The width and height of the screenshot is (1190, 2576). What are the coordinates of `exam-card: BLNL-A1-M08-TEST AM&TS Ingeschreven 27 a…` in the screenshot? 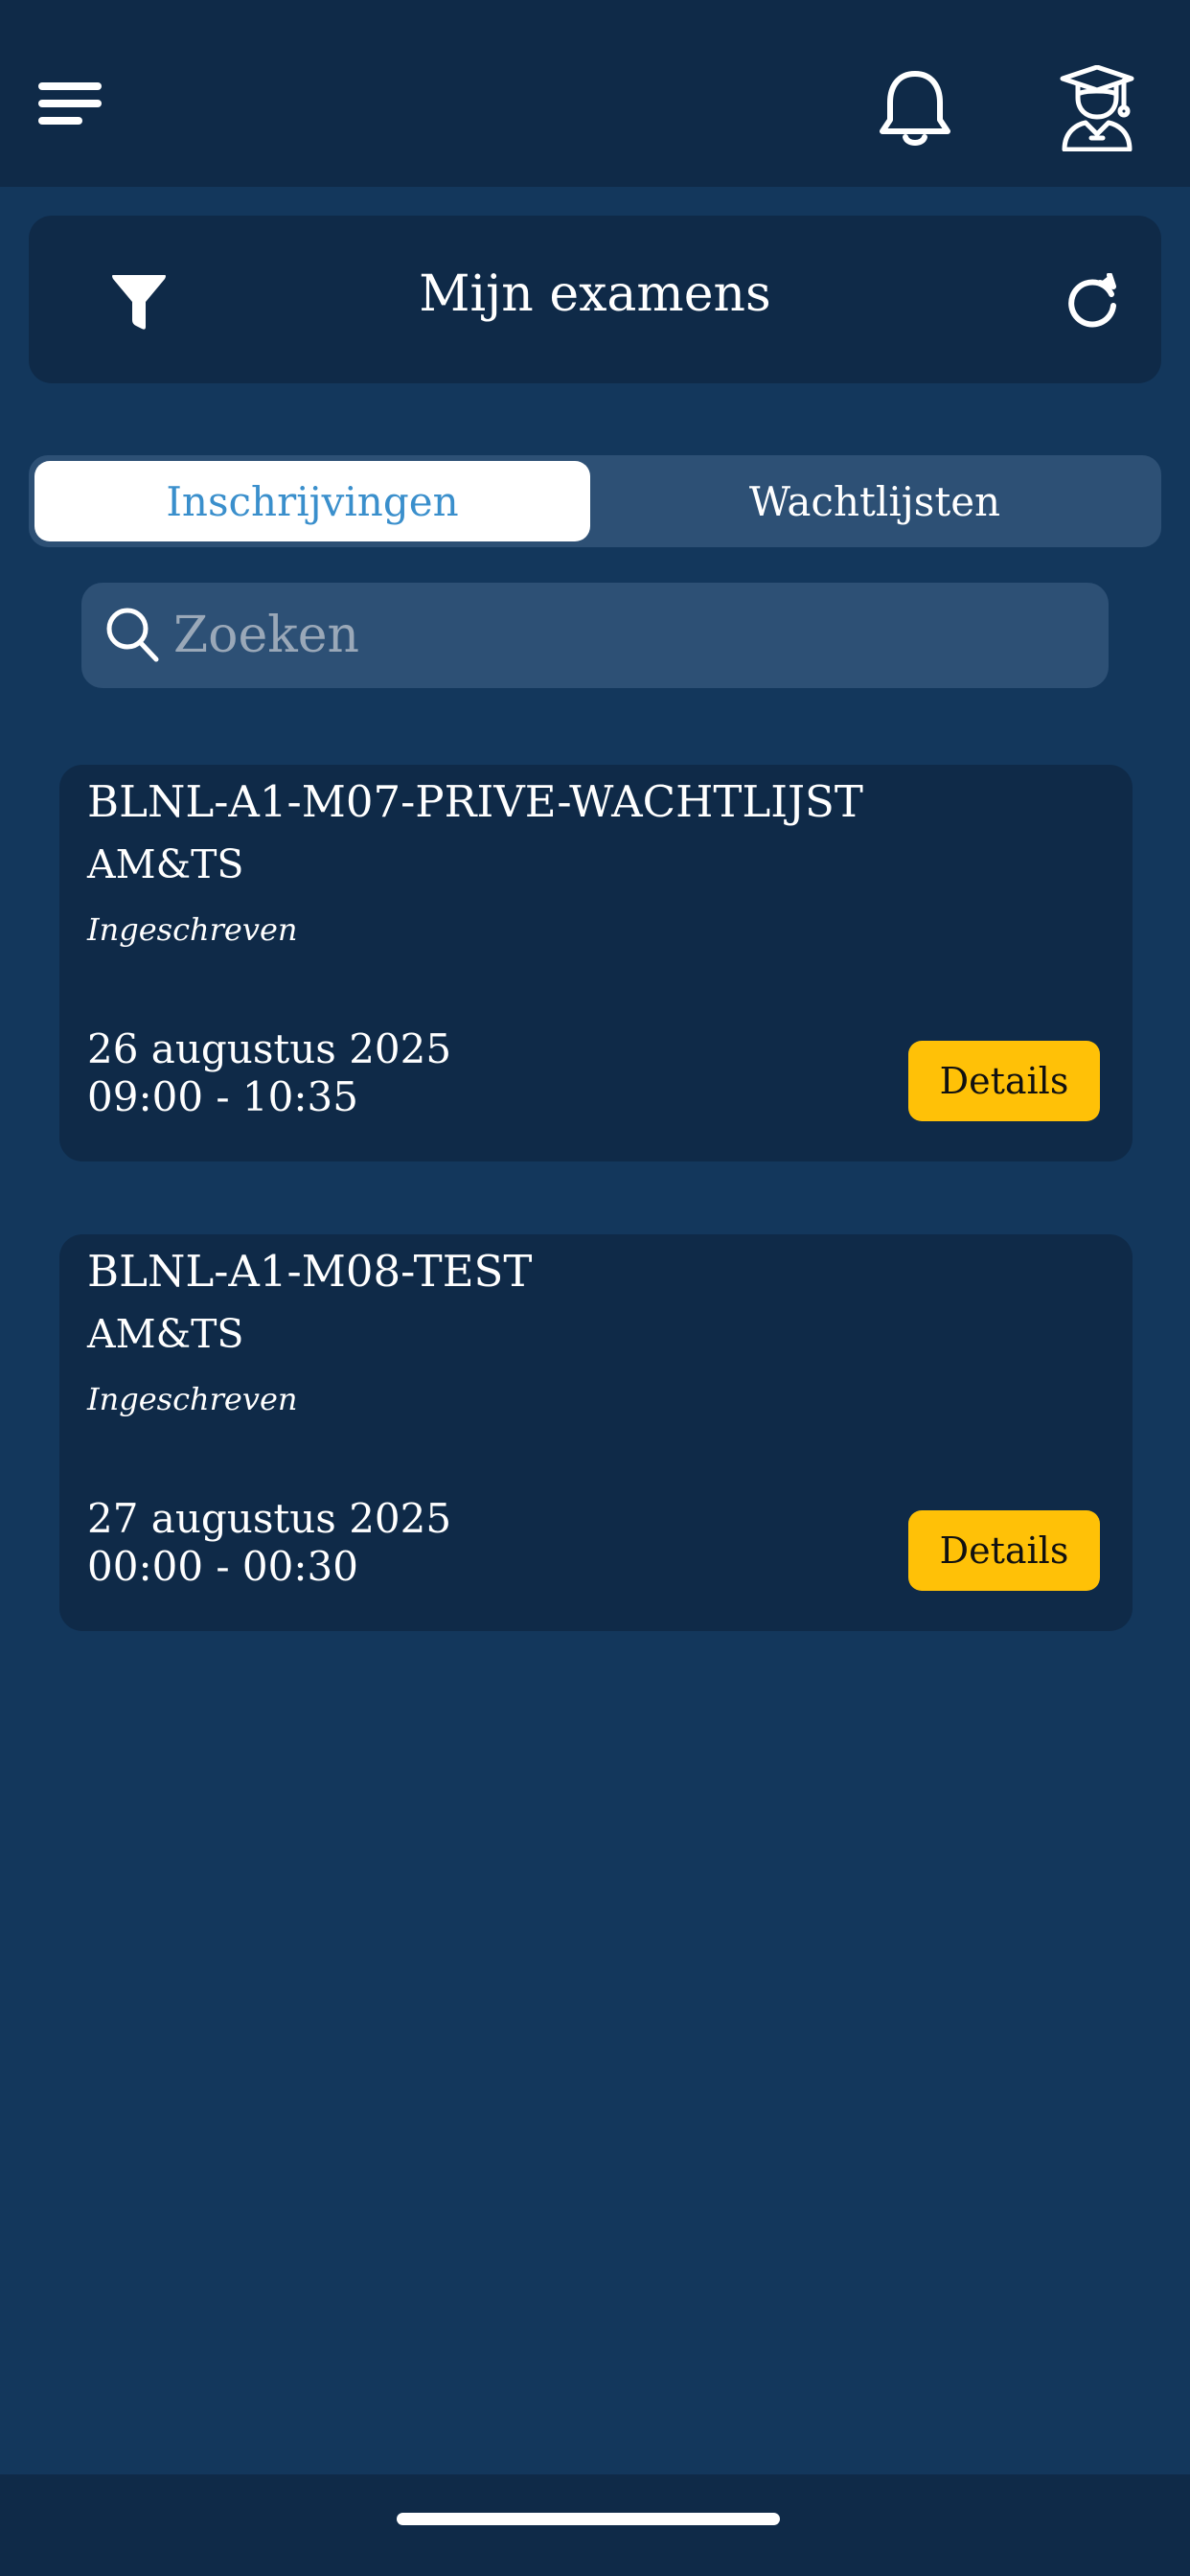 It's located at (596, 1433).